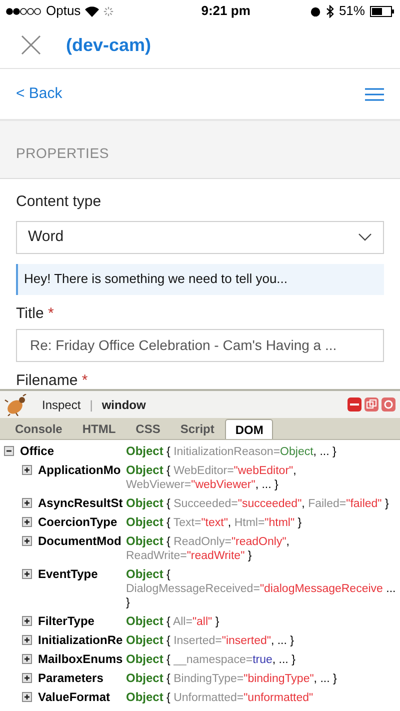 The width and height of the screenshot is (400, 711). I want to click on field-label: Filename *, so click(52, 380).